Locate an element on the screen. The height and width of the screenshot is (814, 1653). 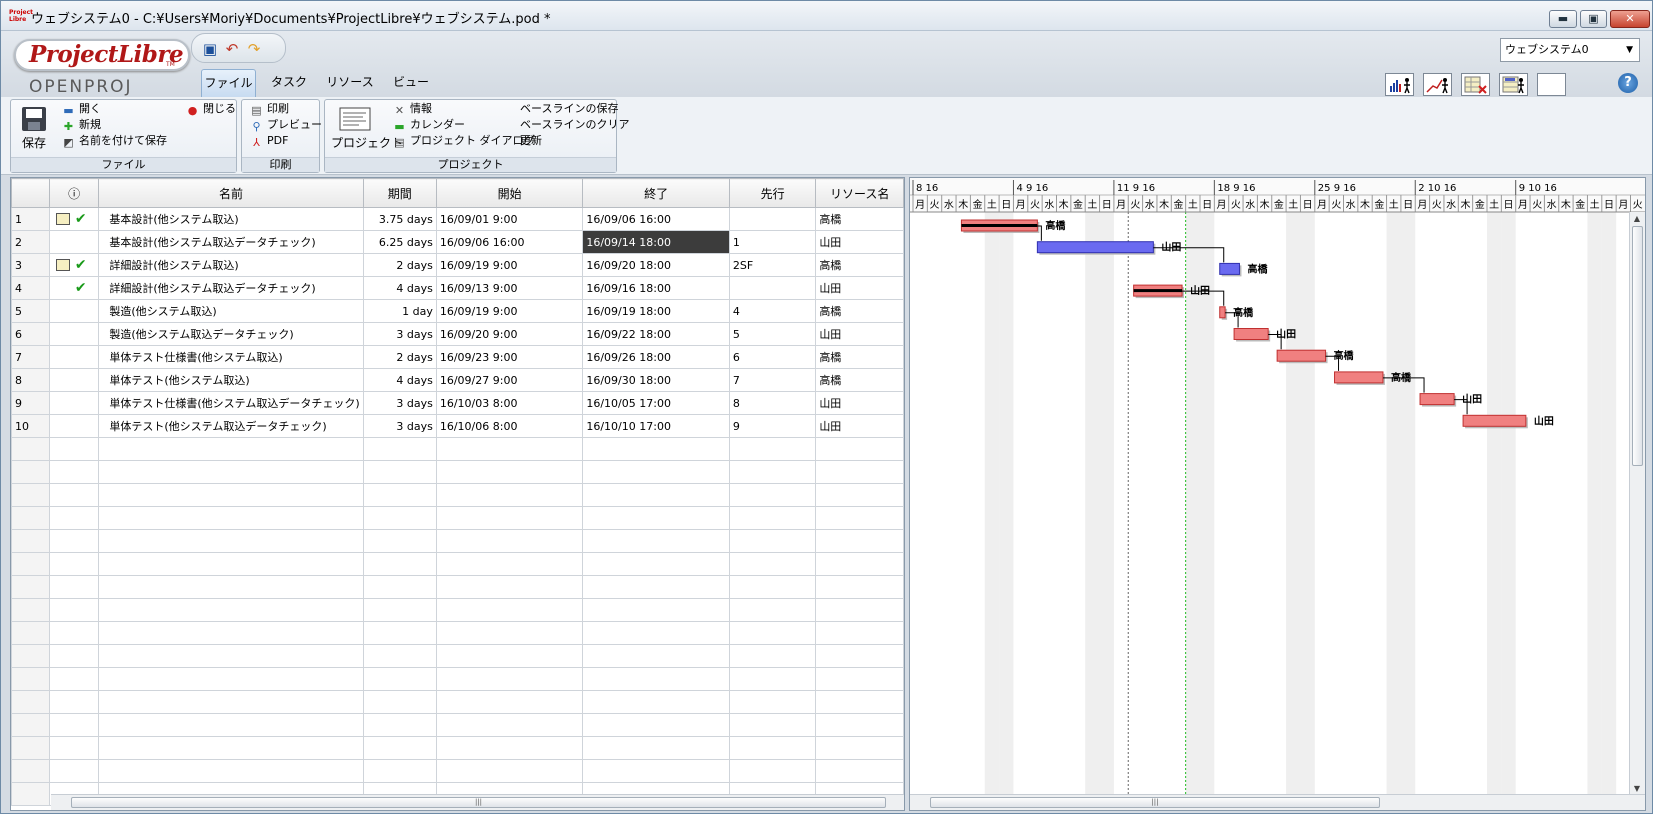
resource-graph-icon is located at coordinates (1437, 84).